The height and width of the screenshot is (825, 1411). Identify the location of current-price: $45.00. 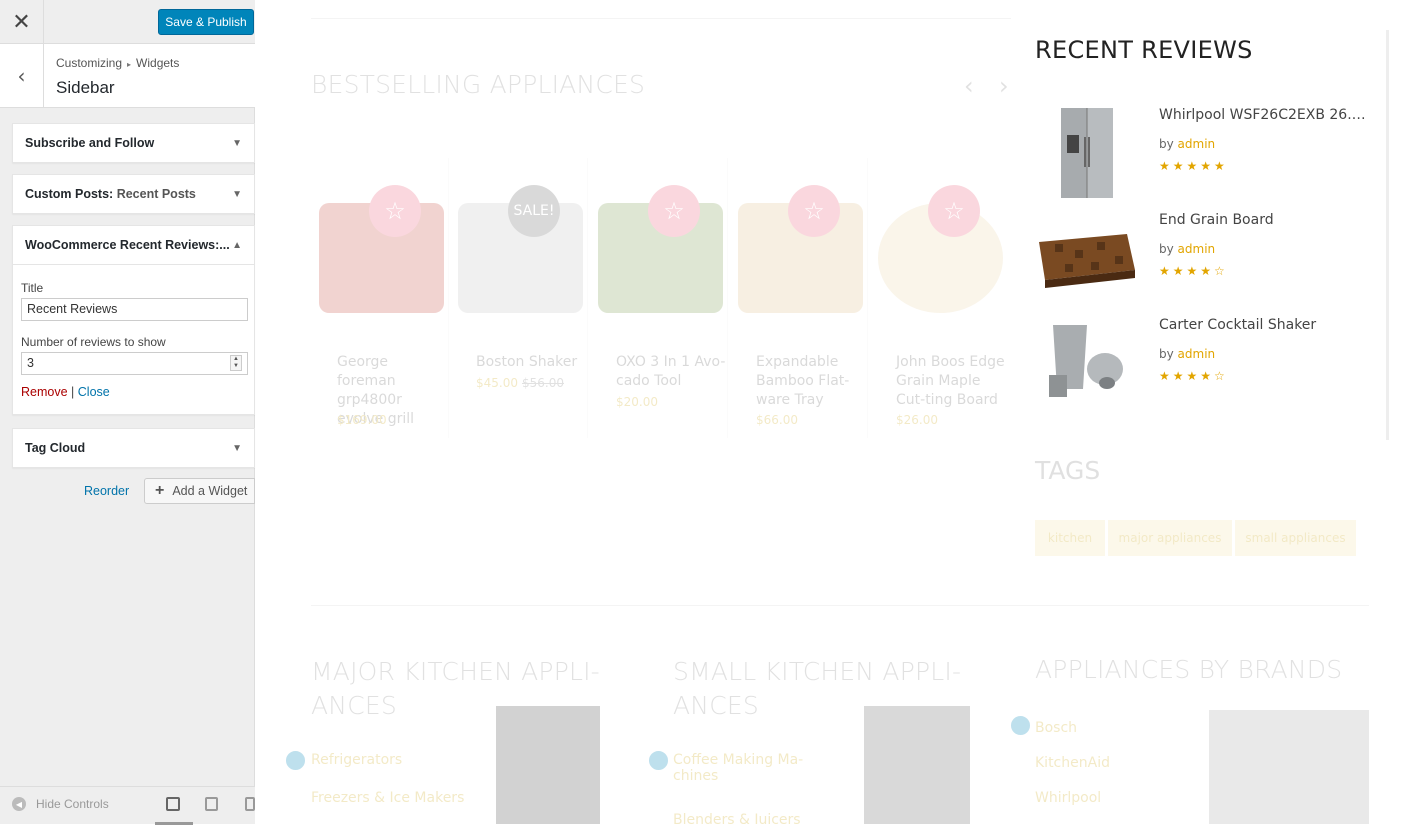
(497, 383).